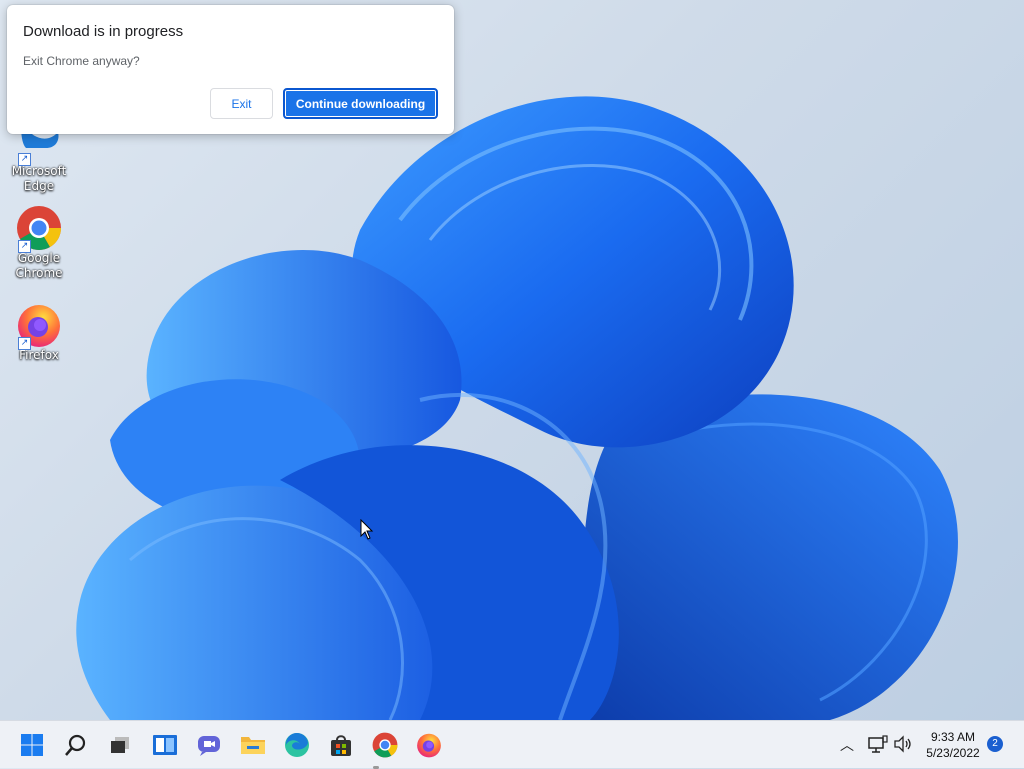  What do you see at coordinates (878, 744) in the screenshot?
I see `network-icon` at bounding box center [878, 744].